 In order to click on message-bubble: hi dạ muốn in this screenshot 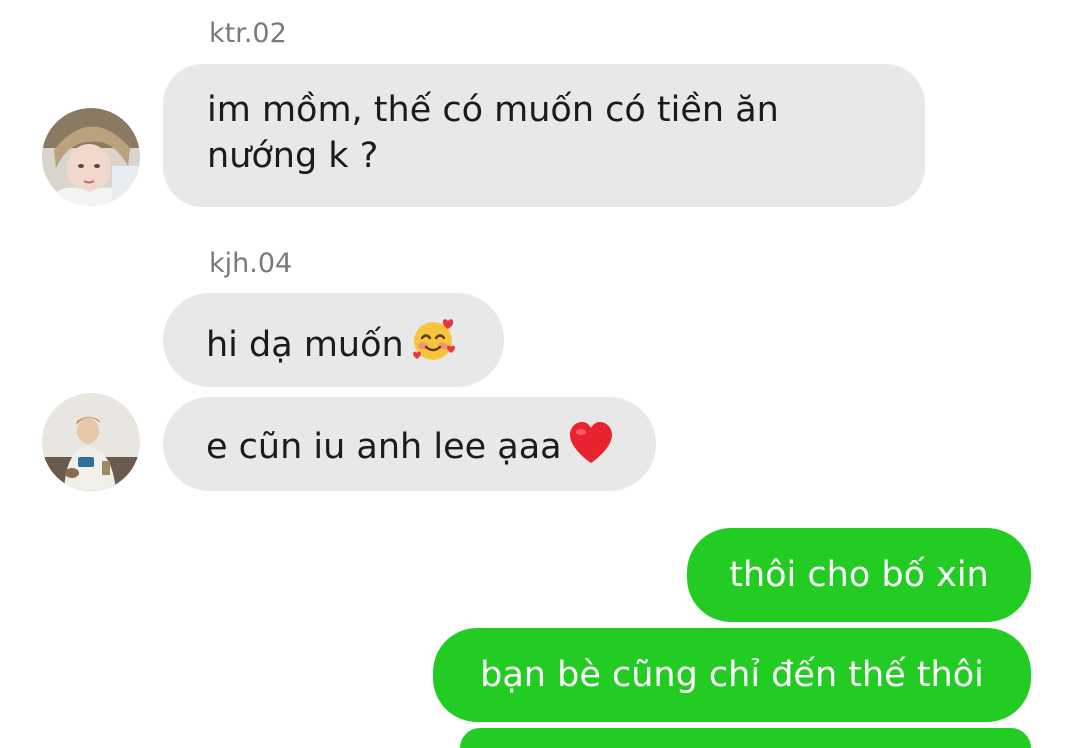, I will do `click(333, 340)`.